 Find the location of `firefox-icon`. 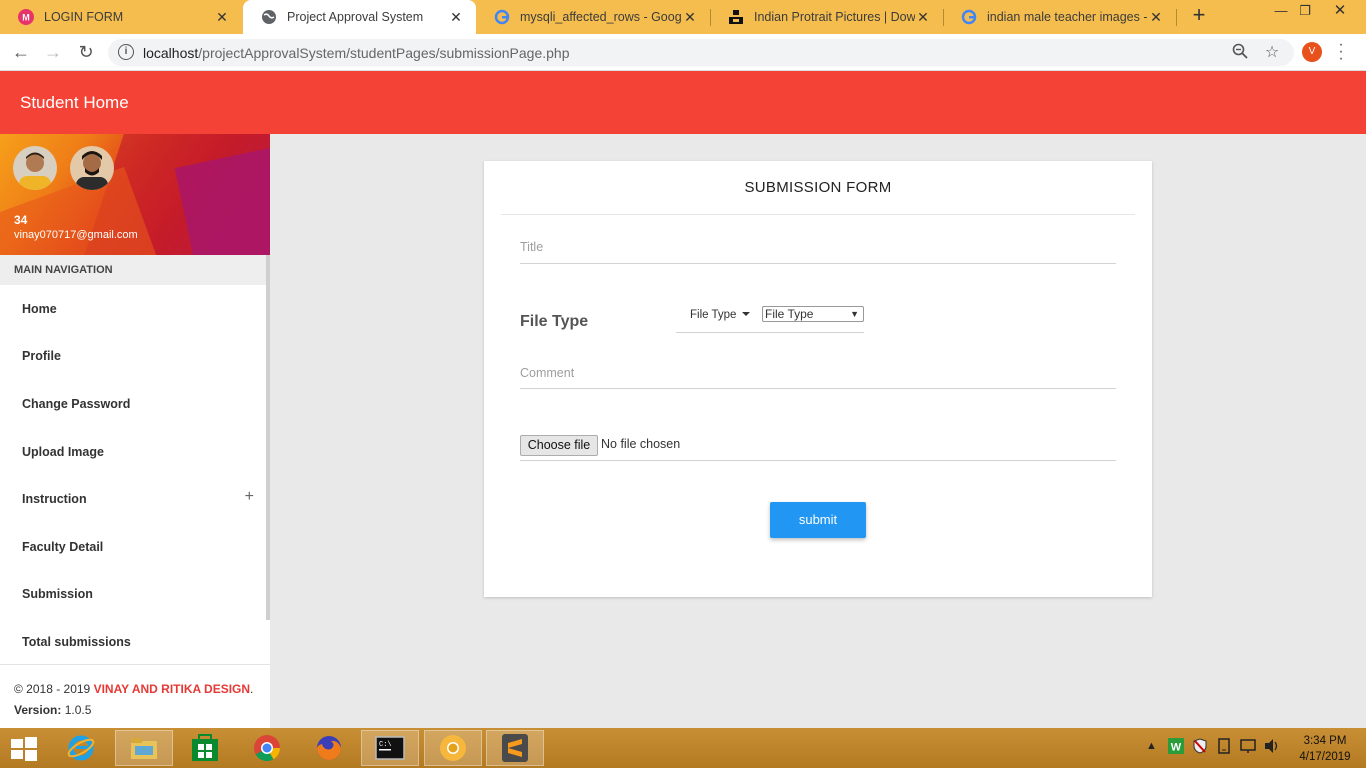

firefox-icon is located at coordinates (329, 748).